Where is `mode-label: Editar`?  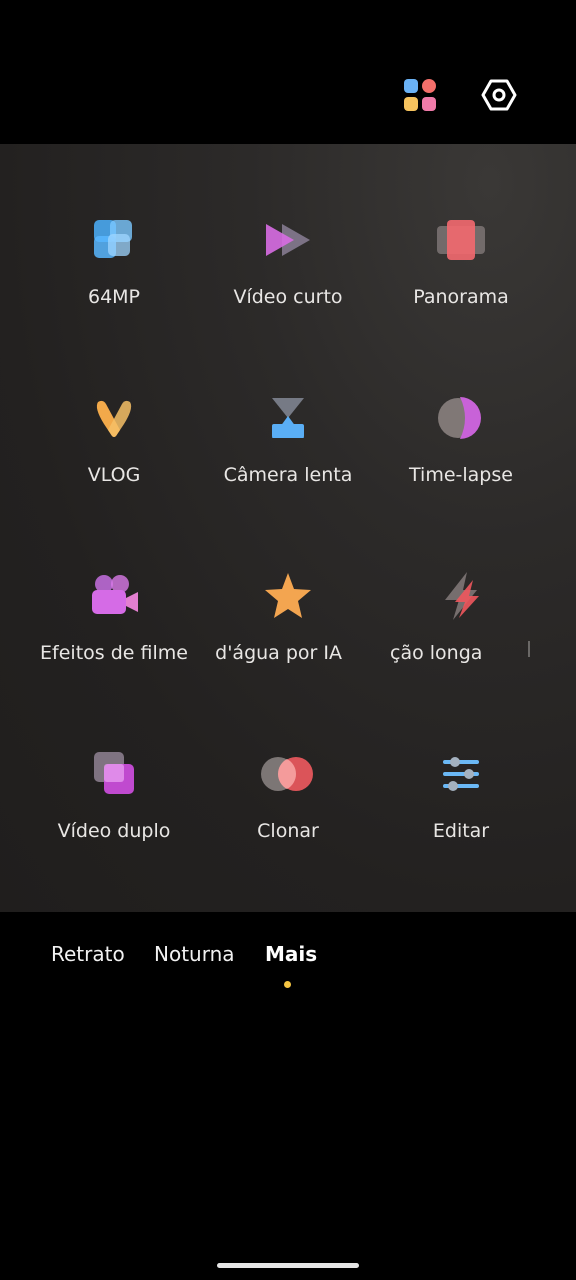
mode-label: Editar is located at coordinates (461, 831).